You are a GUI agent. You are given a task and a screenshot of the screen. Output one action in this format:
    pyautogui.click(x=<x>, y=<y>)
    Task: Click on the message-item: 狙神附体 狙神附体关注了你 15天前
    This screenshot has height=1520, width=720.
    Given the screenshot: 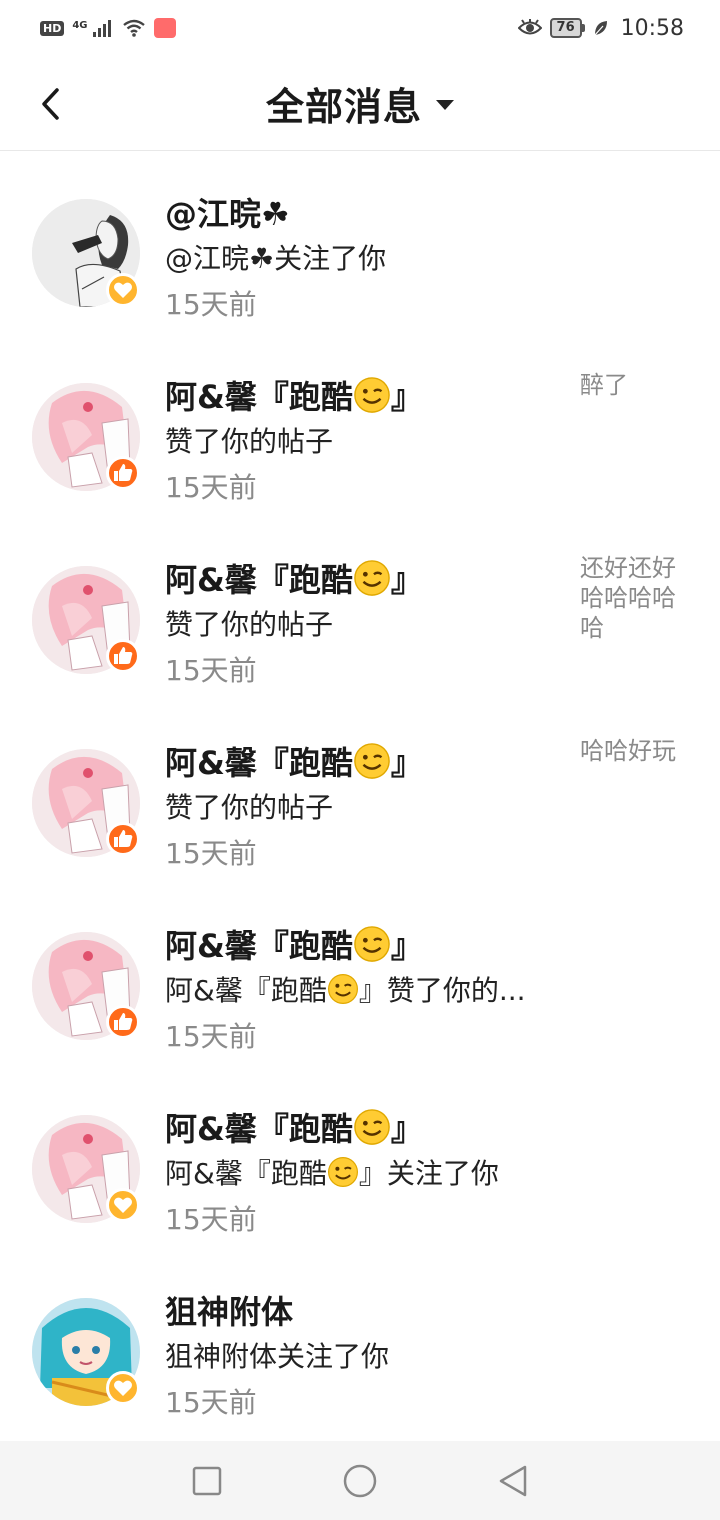 What is the action you would take?
    pyautogui.click(x=360, y=1340)
    